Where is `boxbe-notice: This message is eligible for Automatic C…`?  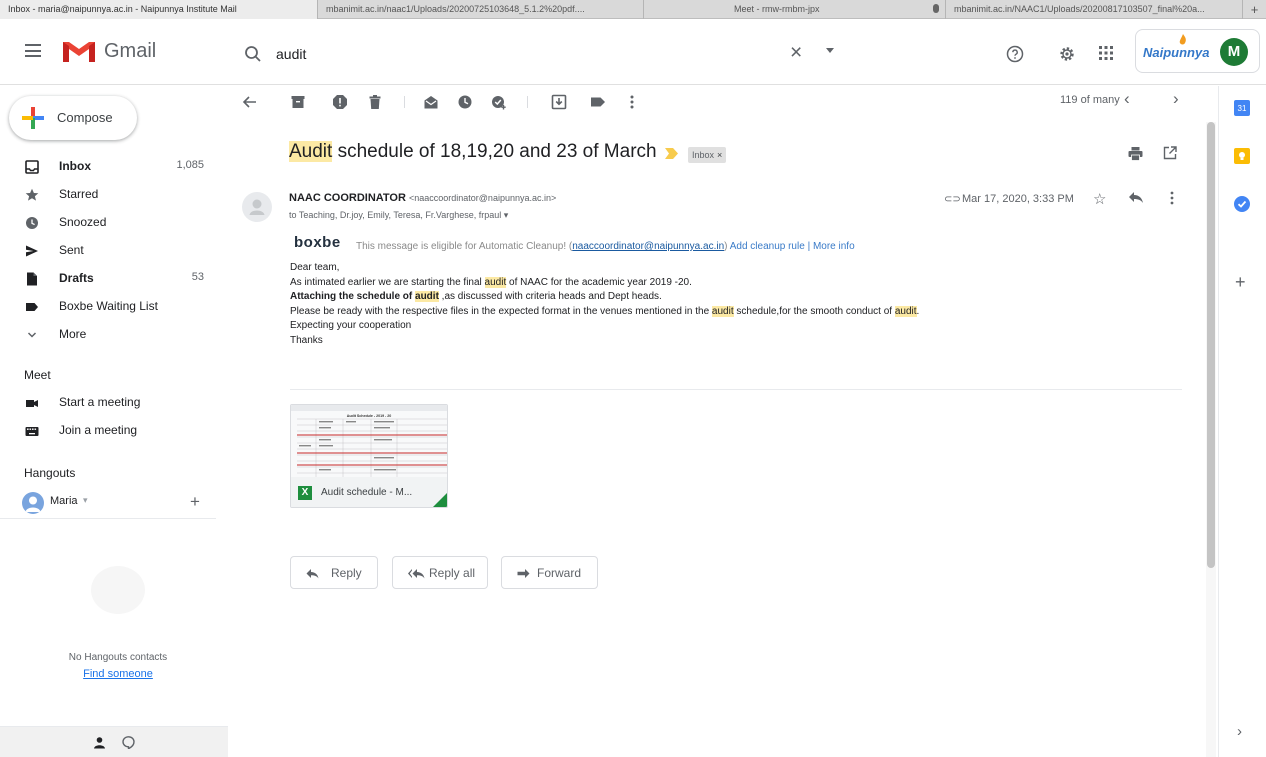 boxbe-notice: This message is eligible for Automatic C… is located at coordinates (605, 246).